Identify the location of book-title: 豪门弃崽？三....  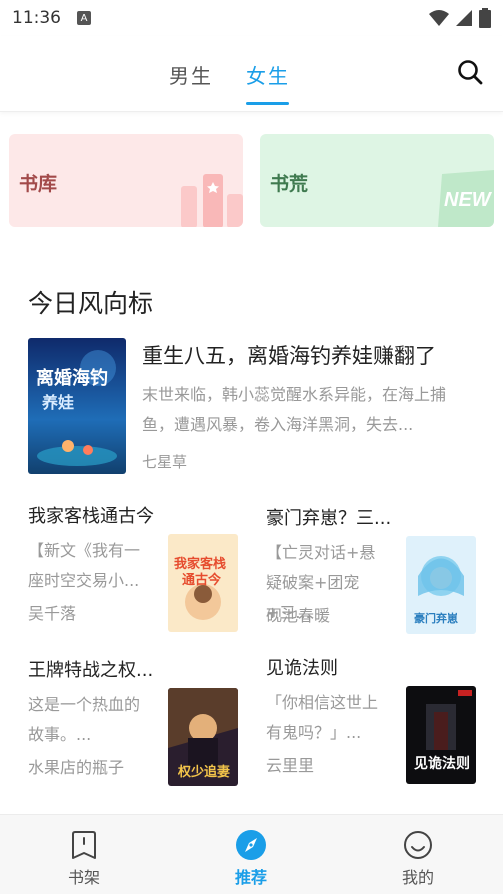
(329, 518).